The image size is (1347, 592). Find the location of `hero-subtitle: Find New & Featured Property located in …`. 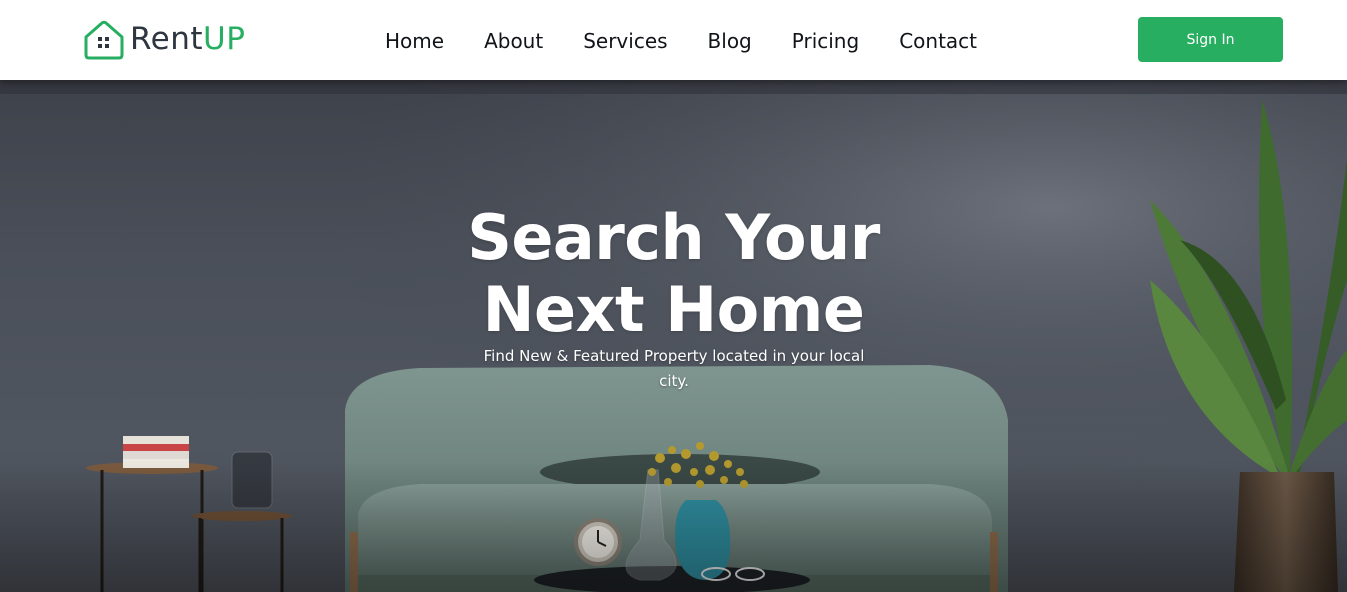

hero-subtitle: Find New & Featured Property located in … is located at coordinates (674, 368).